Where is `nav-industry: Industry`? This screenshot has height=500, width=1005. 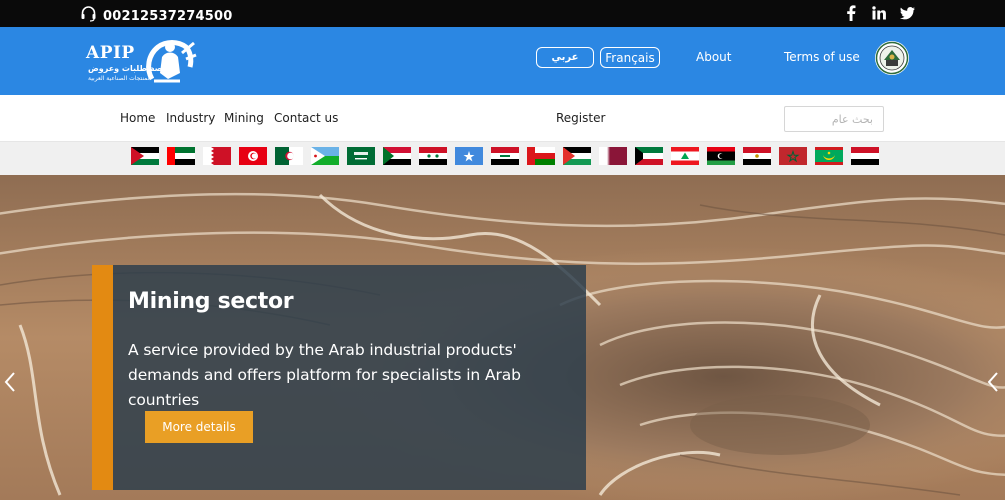 nav-industry: Industry is located at coordinates (190, 118).